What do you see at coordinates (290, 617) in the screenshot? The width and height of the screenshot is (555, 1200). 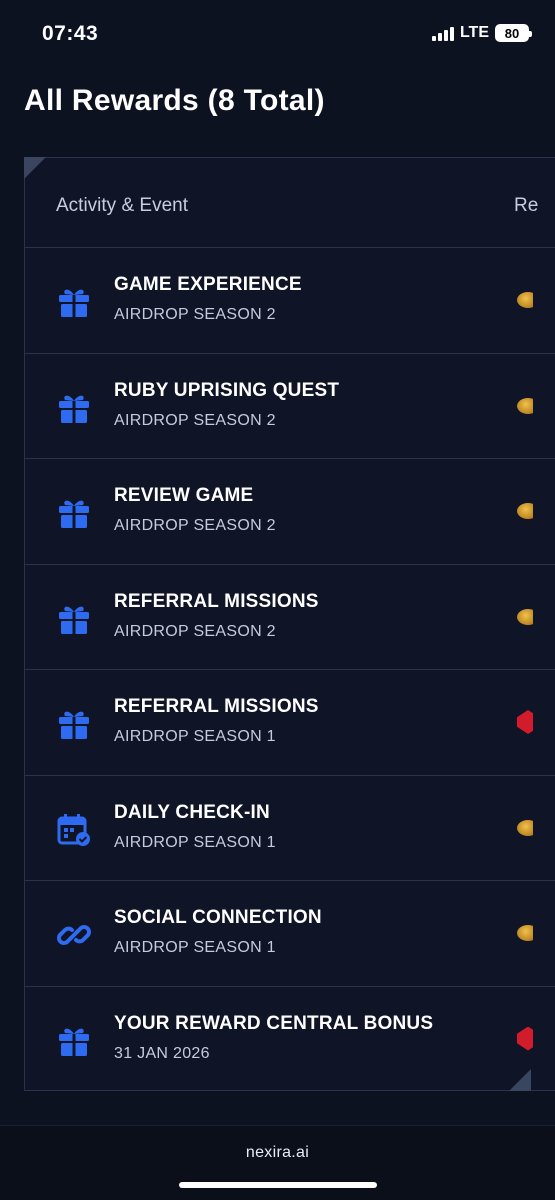 I see `reward-row: REFERRAL MISSIONS AIRDROP SEASON 2` at bounding box center [290, 617].